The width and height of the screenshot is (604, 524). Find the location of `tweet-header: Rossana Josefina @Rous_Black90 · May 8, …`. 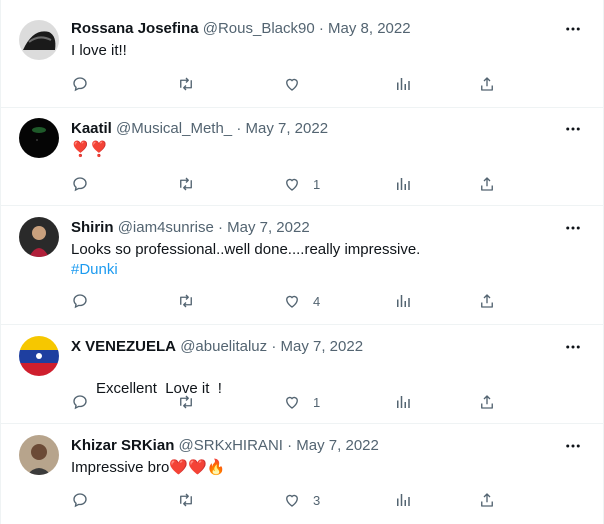

tweet-header: Rossana Josefina @Rous_Black90 · May 8, … is located at coordinates (241, 29).